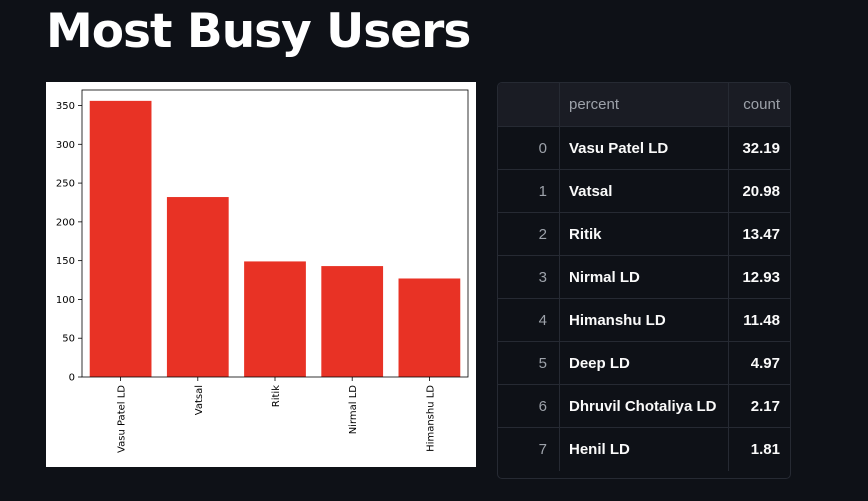  Describe the element at coordinates (529, 234) in the screenshot. I see `table-row-index: 2` at that location.